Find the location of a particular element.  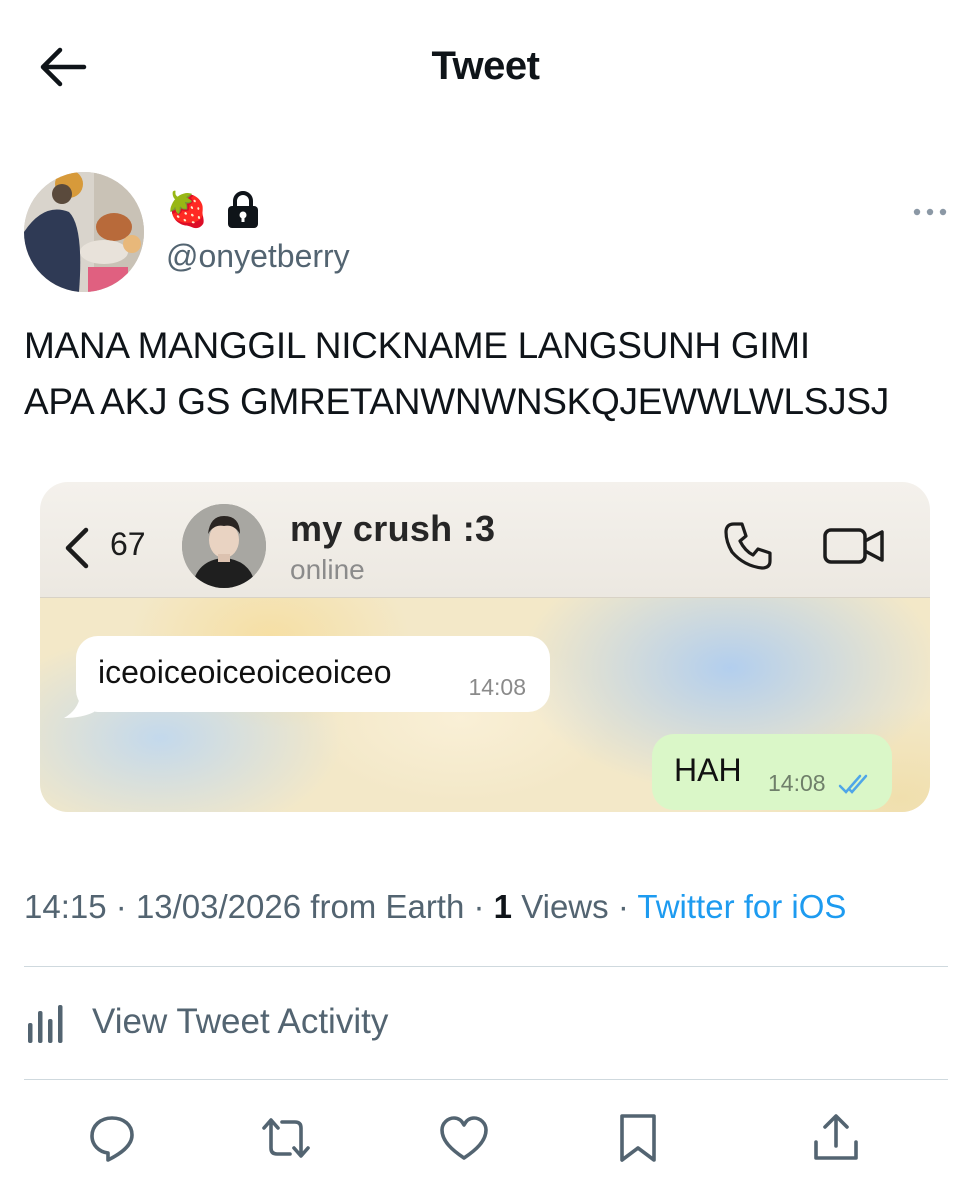

phone-icon is located at coordinates (748, 546).